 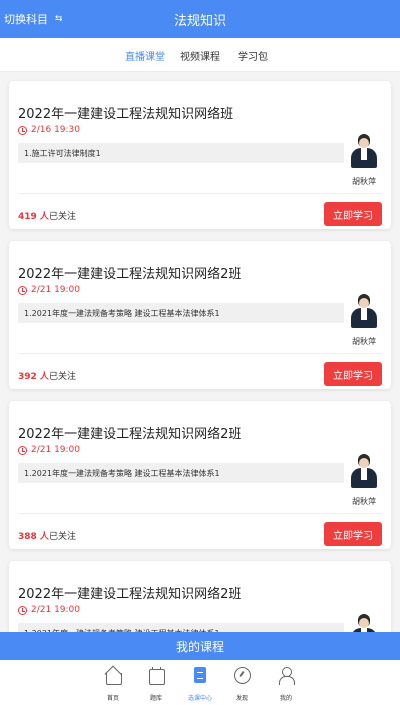 I want to click on follower-count: 419 人已关注, so click(x=47, y=215).